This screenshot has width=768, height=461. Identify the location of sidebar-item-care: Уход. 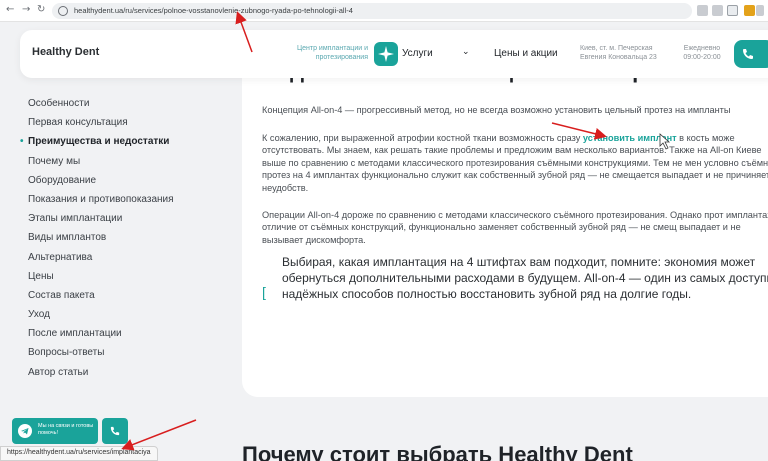
(128, 314).